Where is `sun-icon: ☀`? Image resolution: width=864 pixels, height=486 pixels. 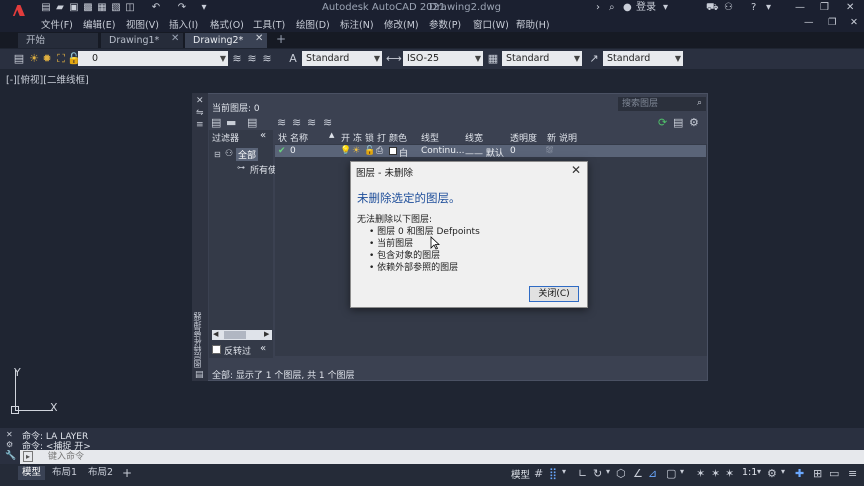
sun-icon: ☀ is located at coordinates (356, 151).